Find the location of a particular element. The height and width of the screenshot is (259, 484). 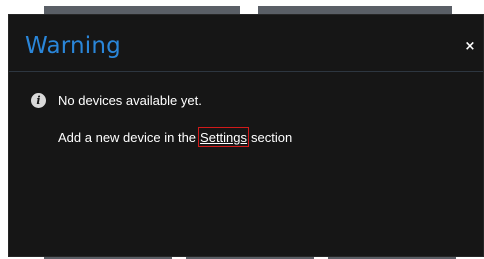

hint-row: Add a new device in the Settings section is located at coordinates (175, 137).